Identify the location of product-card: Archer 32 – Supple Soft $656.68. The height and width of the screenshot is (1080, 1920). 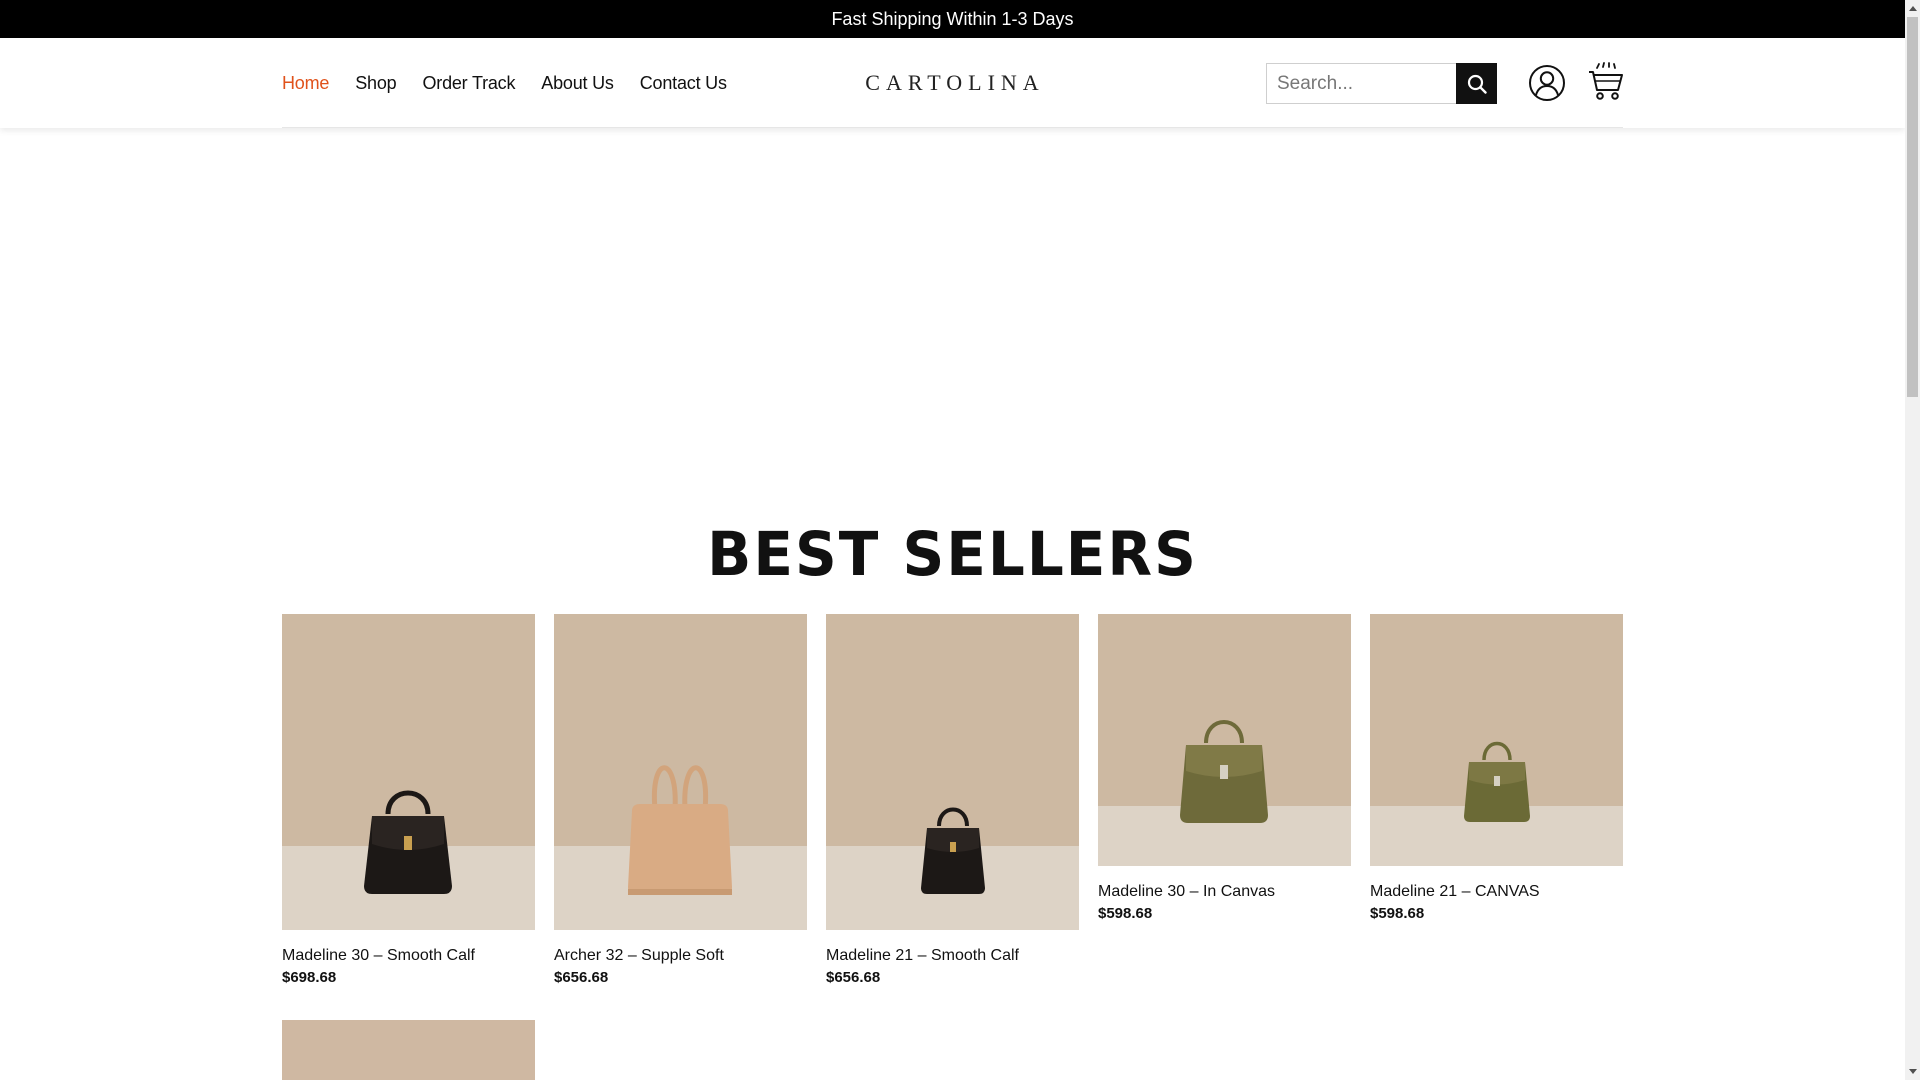
(680, 800).